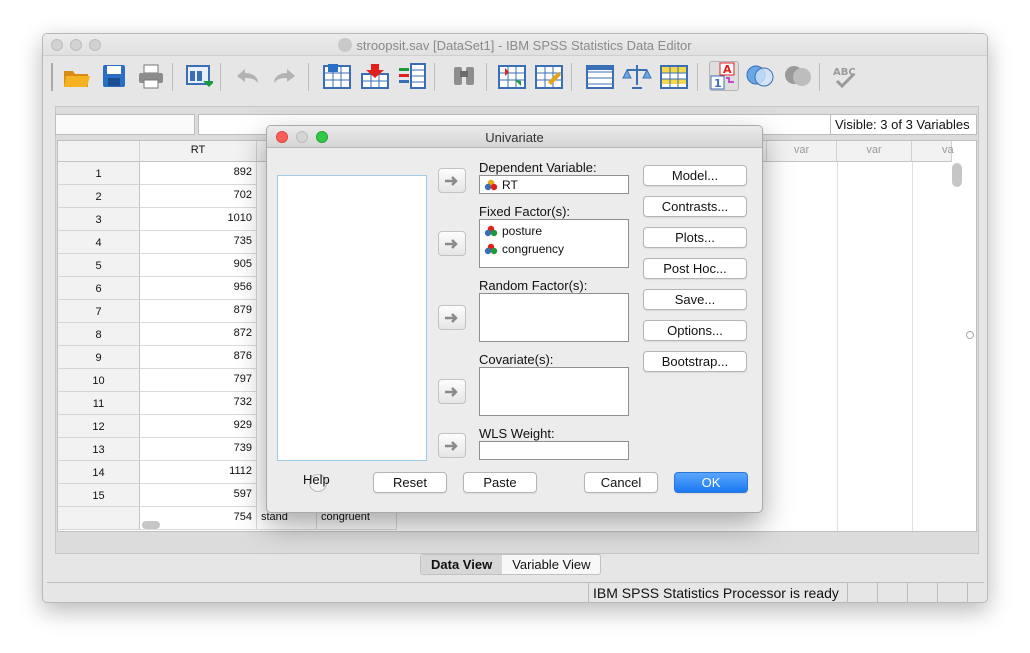  What do you see at coordinates (99, 357) in the screenshot?
I see `row-number: 9` at bounding box center [99, 357].